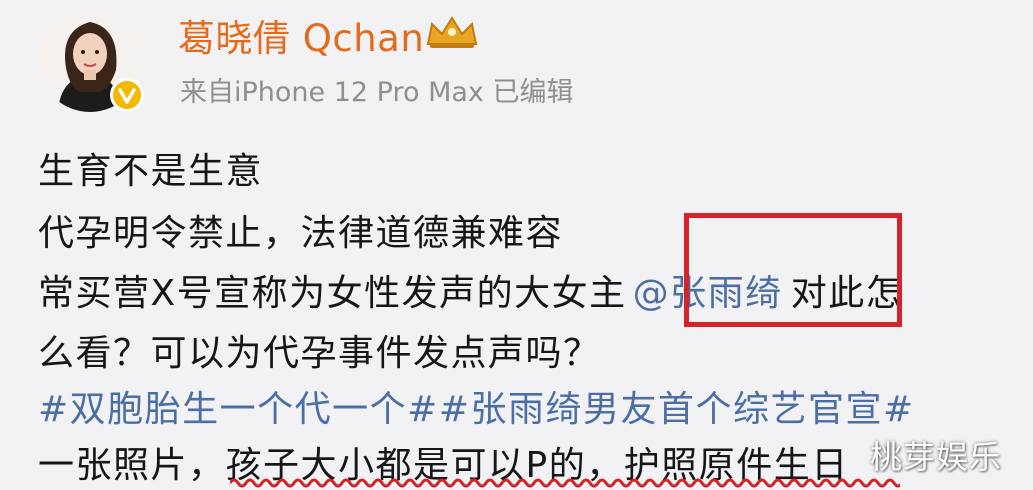 The height and width of the screenshot is (490, 1033). What do you see at coordinates (476, 406) in the screenshot?
I see `hashtag-links: #双胞胎生一个代一个##张雨绮男友首个综艺官宣#` at bounding box center [476, 406].